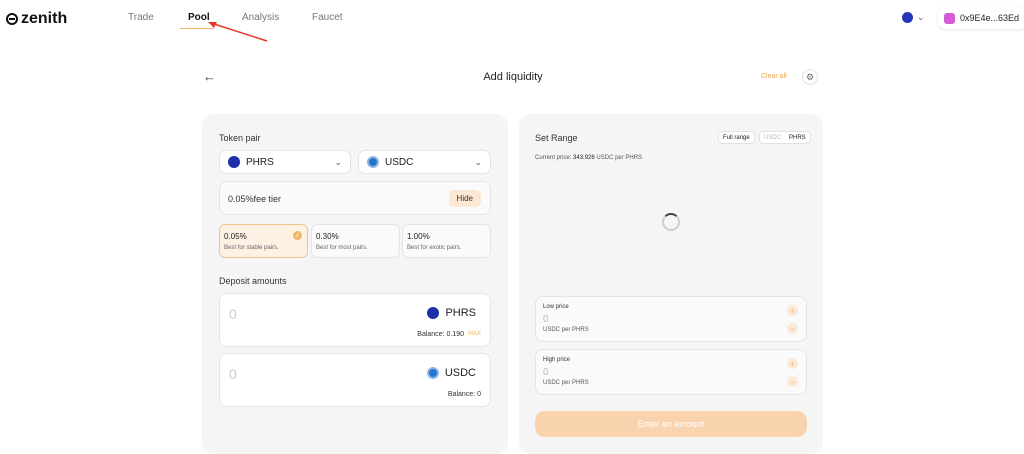 The height and width of the screenshot is (454, 1024). Describe the element at coordinates (460, 373) in the screenshot. I see `deposit-token-symbol: USDC` at that location.